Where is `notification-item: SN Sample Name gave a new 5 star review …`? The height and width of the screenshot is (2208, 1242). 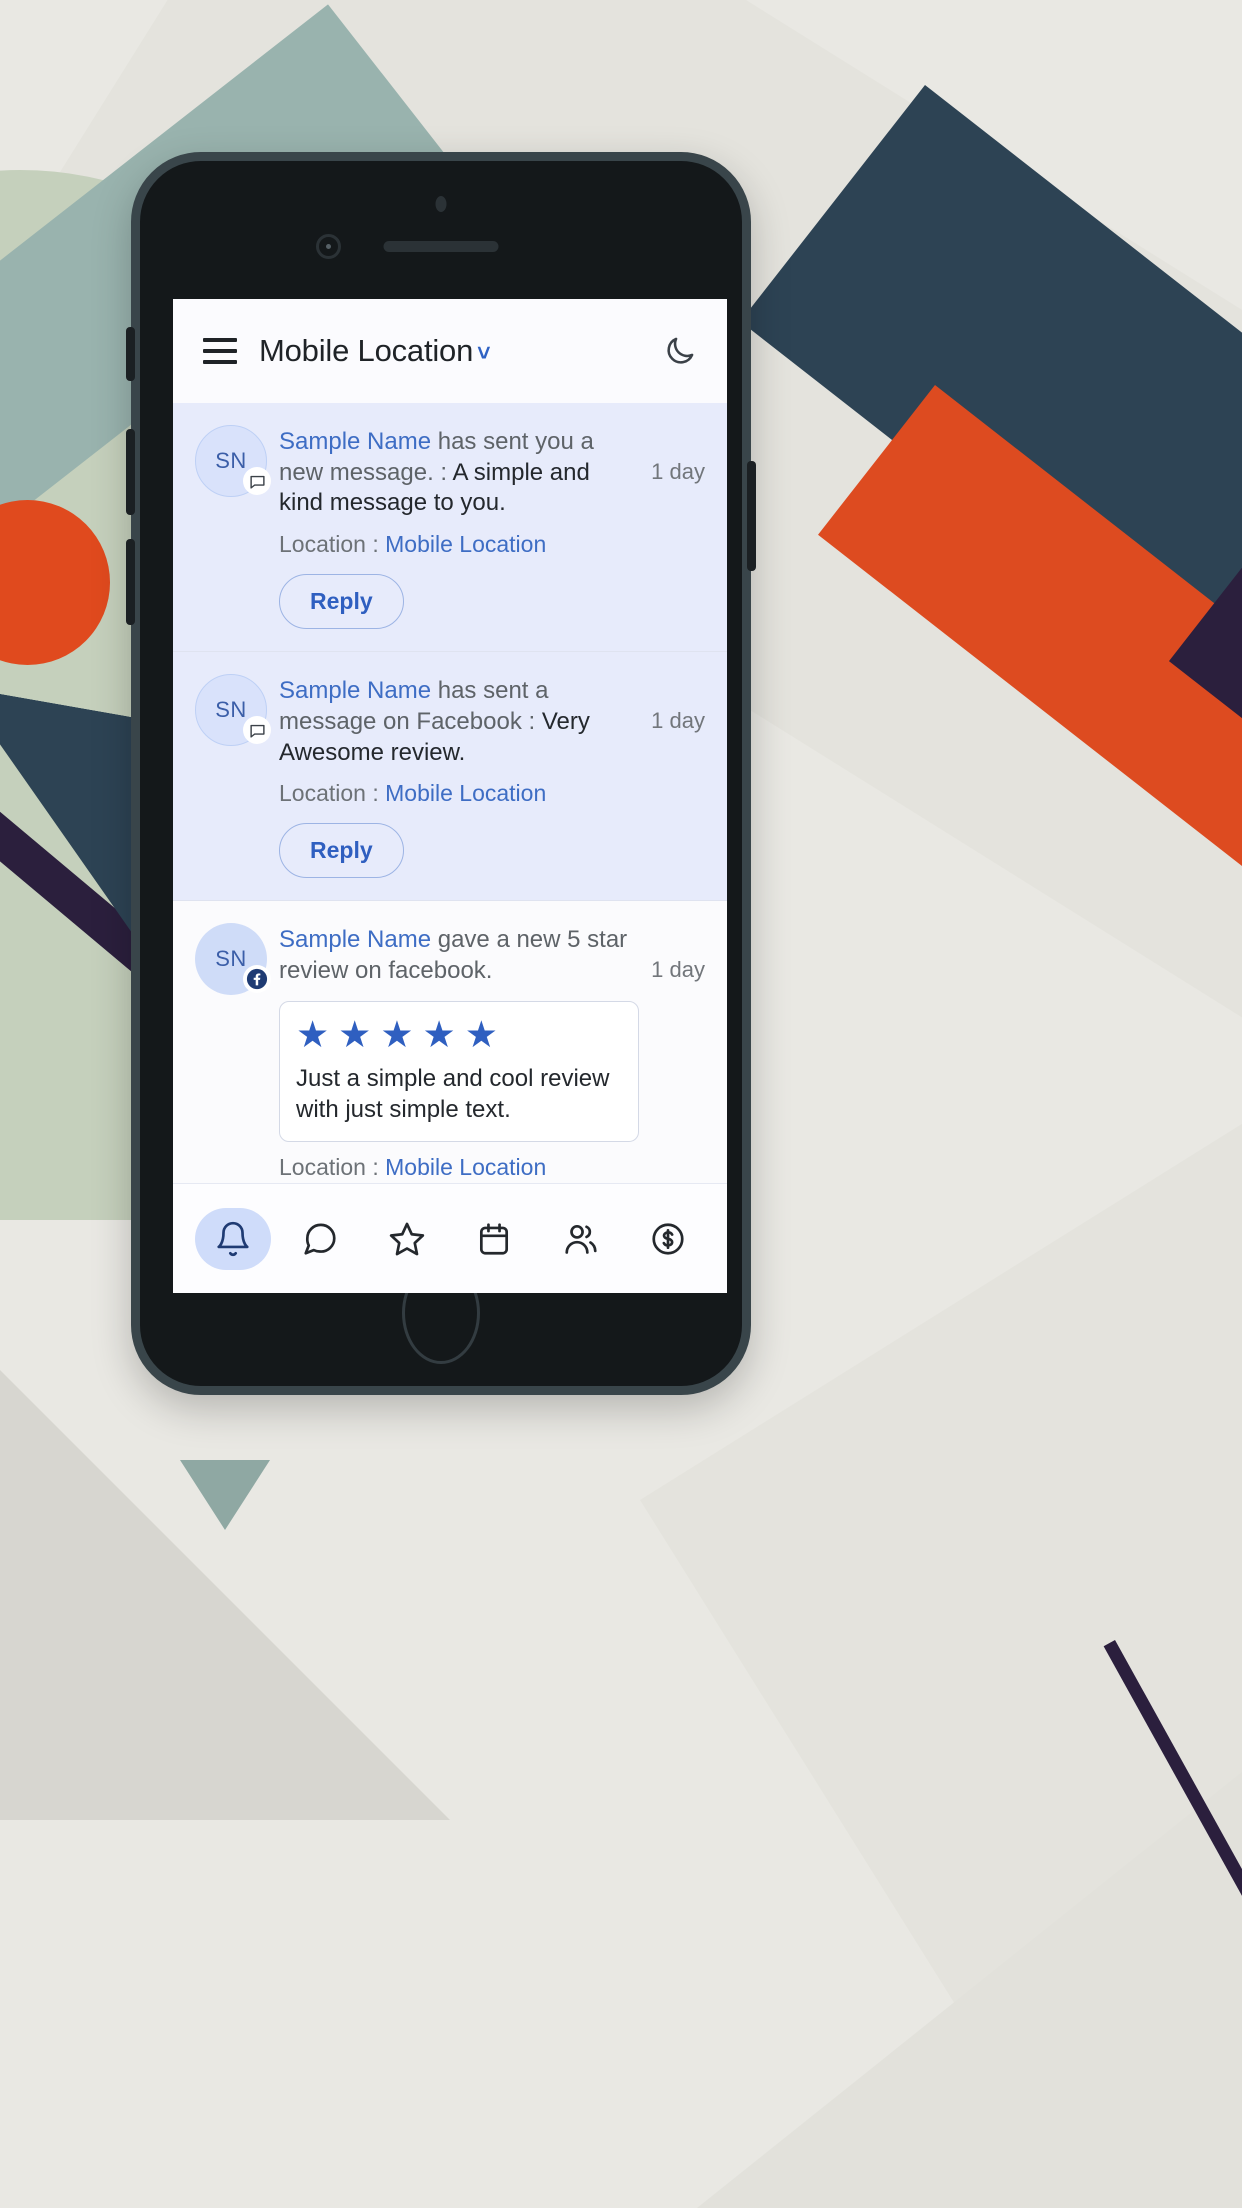
notification-item: SN Sample Name gave a new 5 star review … is located at coordinates (450, 1042).